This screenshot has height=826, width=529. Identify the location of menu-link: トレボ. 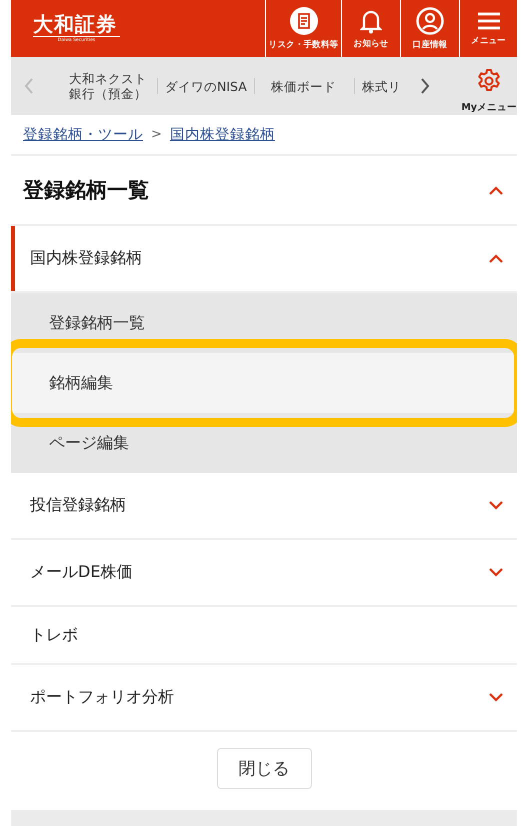
(54, 635).